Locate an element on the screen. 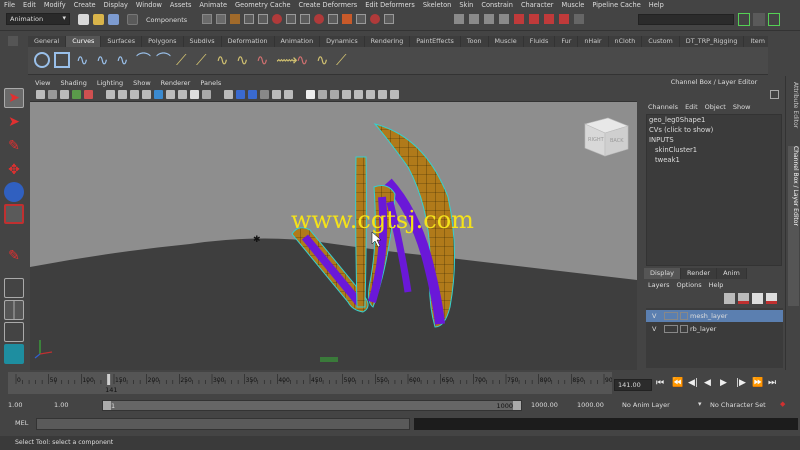 This screenshot has width=800, height=450. layer-menu-options: Options is located at coordinates (689, 285).